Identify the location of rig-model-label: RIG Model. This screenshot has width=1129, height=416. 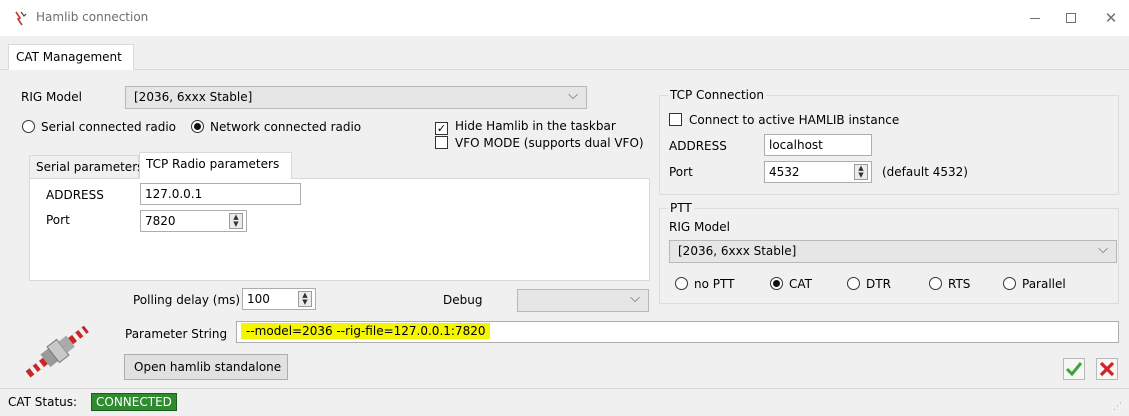
(52, 97).